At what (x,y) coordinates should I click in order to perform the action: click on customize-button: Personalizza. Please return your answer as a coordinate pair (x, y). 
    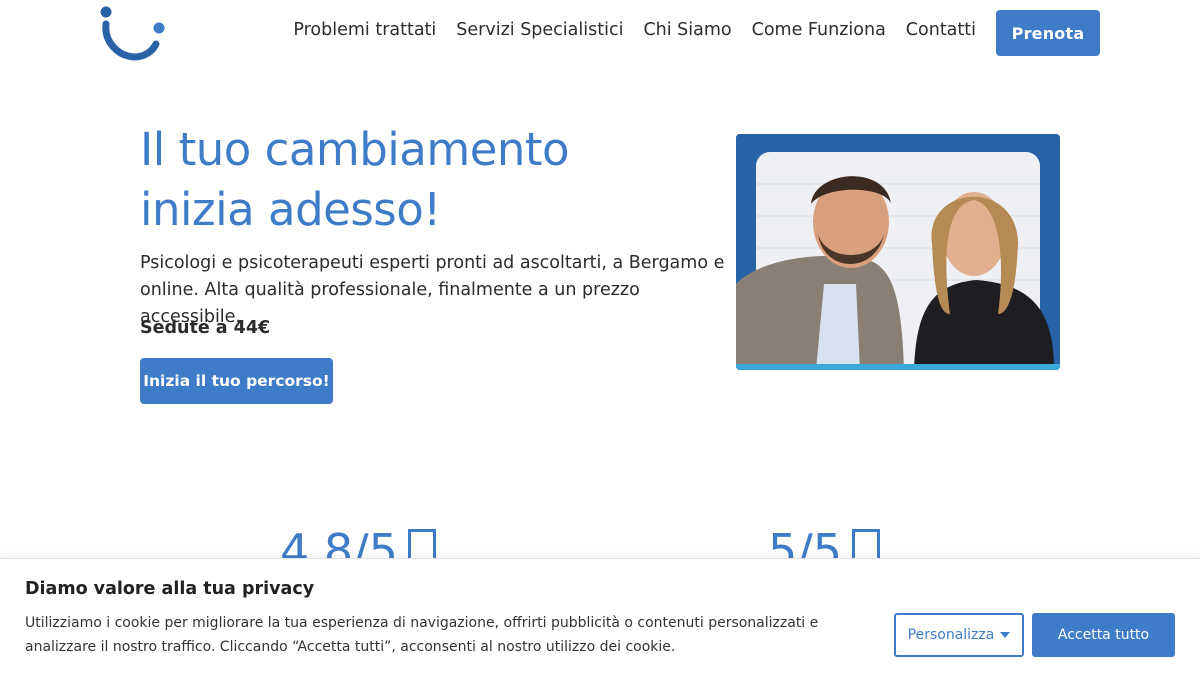
    Looking at the image, I should click on (959, 635).